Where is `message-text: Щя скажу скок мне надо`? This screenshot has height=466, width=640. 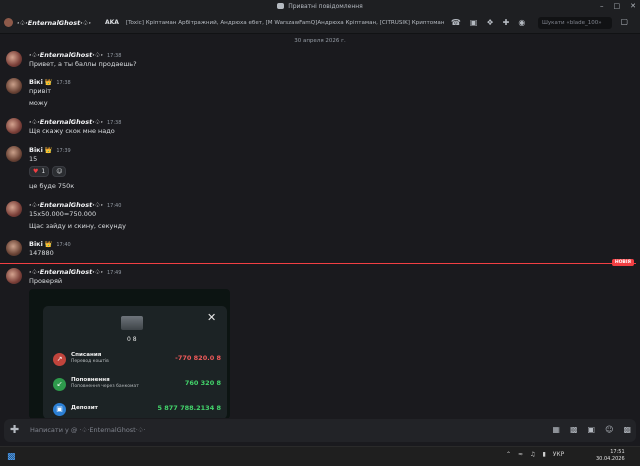 message-text: Щя скажу скок мне надо is located at coordinates (72, 131).